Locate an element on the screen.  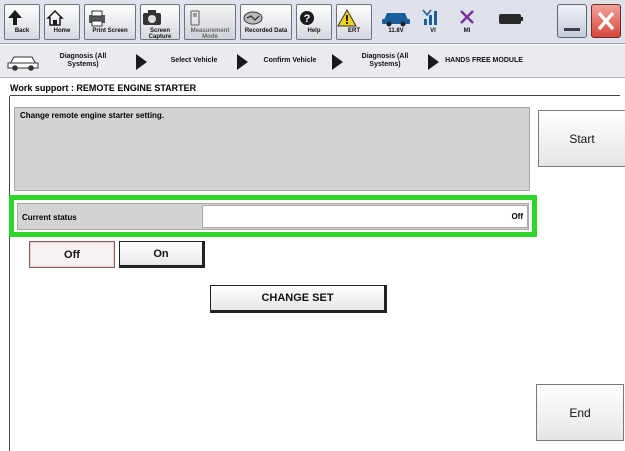
disconnected-icon is located at coordinates (467, 17).